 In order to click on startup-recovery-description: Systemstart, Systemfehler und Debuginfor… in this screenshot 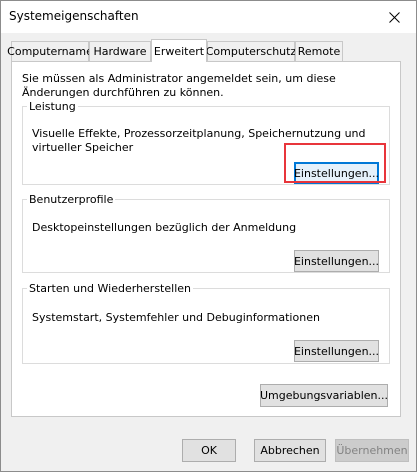, I will do `click(176, 317)`.